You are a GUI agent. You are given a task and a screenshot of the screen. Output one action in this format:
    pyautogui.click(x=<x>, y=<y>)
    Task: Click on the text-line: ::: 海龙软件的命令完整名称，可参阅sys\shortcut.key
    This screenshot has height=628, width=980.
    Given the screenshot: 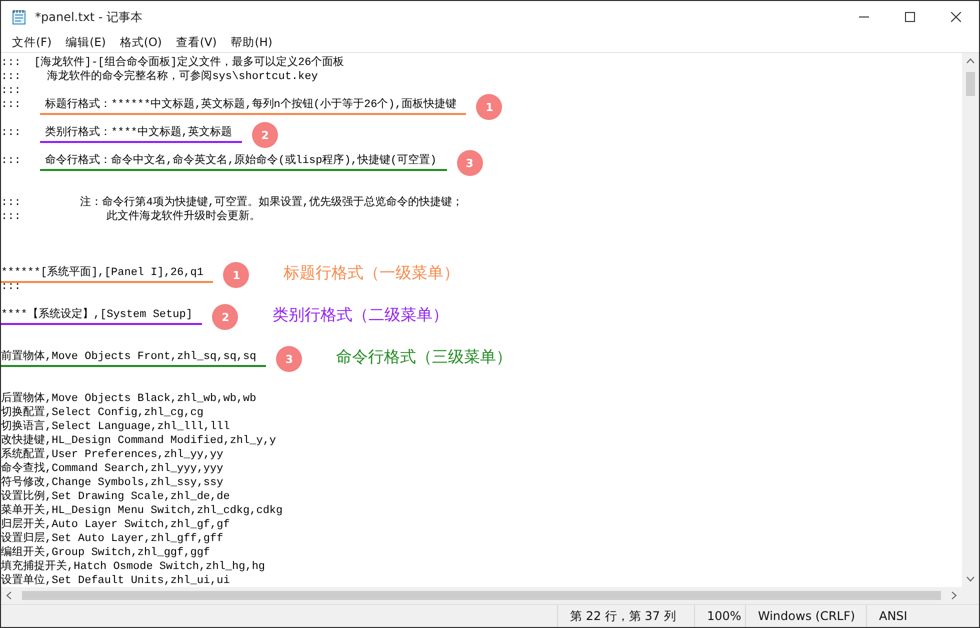 What is the action you would take?
    pyautogui.click(x=160, y=77)
    